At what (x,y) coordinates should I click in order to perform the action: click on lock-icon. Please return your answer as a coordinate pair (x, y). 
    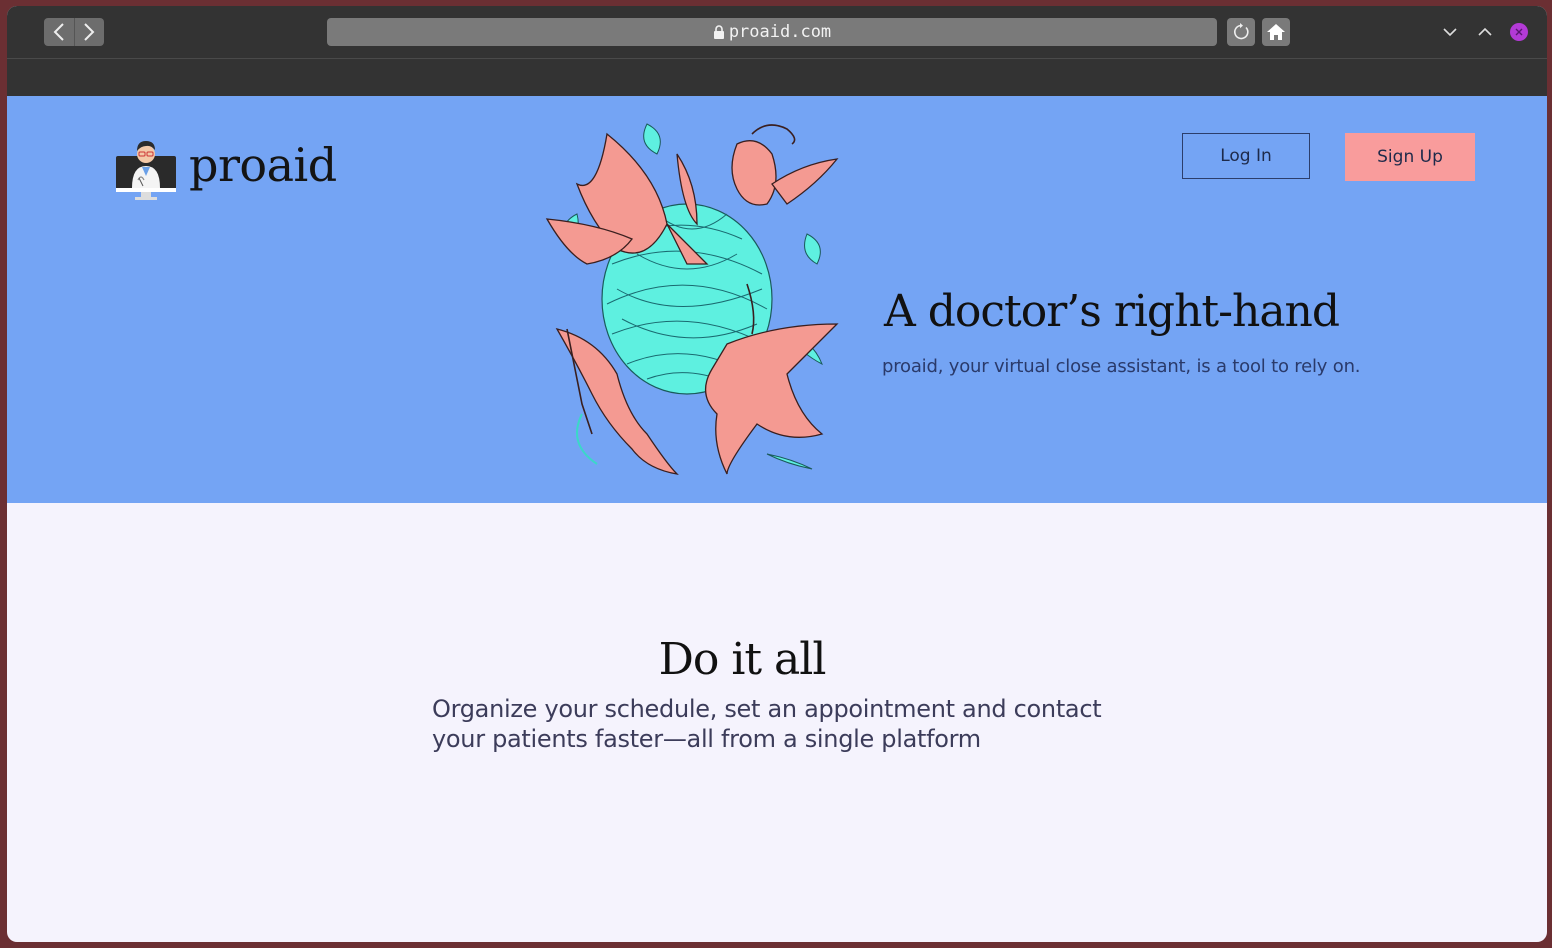
    Looking at the image, I should click on (719, 32).